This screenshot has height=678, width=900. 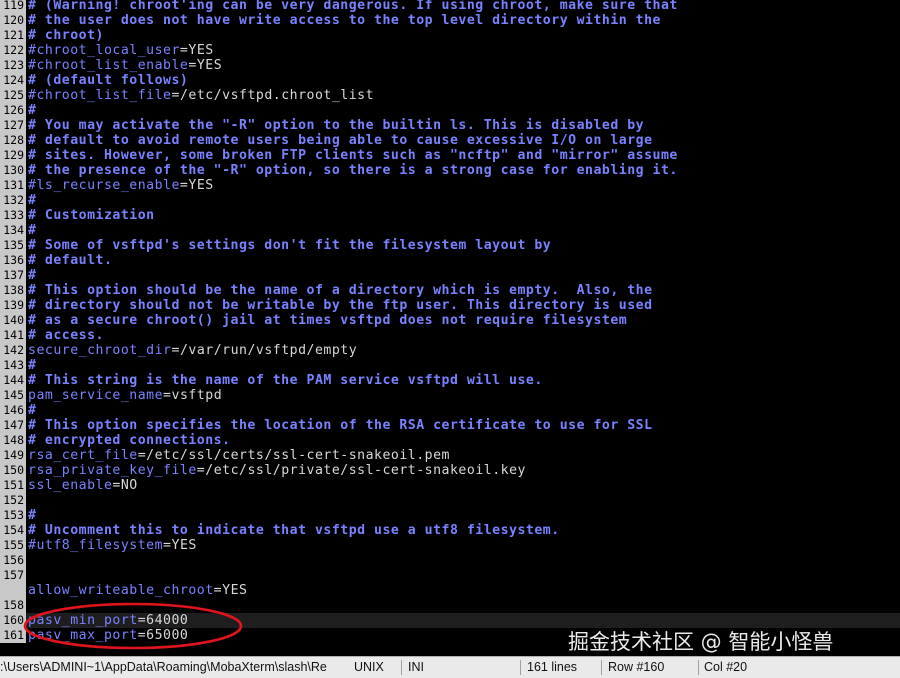 What do you see at coordinates (108, 80) in the screenshot?
I see `comment-text: # (default follows)` at bounding box center [108, 80].